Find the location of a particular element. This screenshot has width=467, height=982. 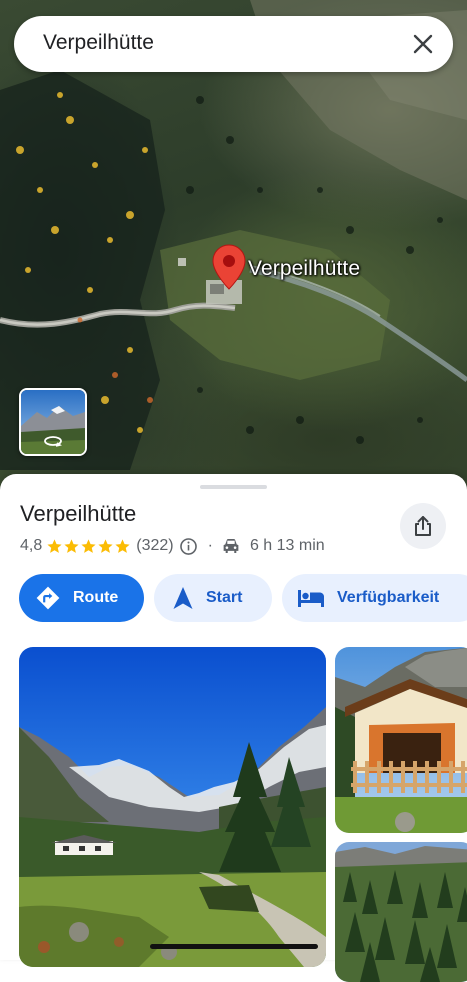

star-rating is located at coordinates (88, 546).